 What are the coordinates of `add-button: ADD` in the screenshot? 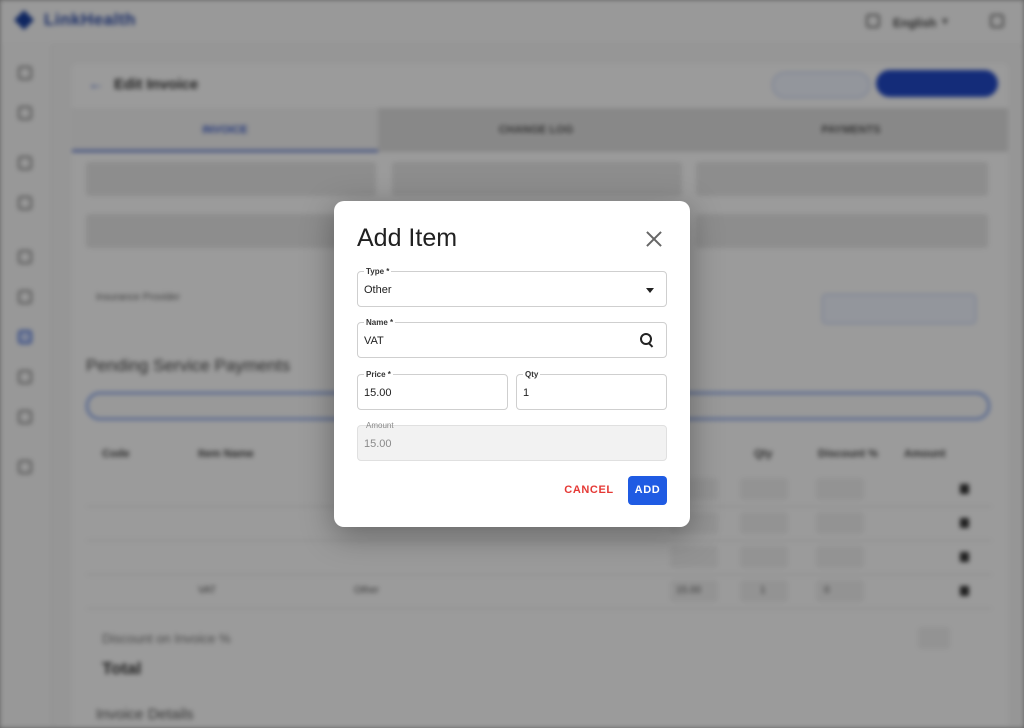 It's located at (647, 490).